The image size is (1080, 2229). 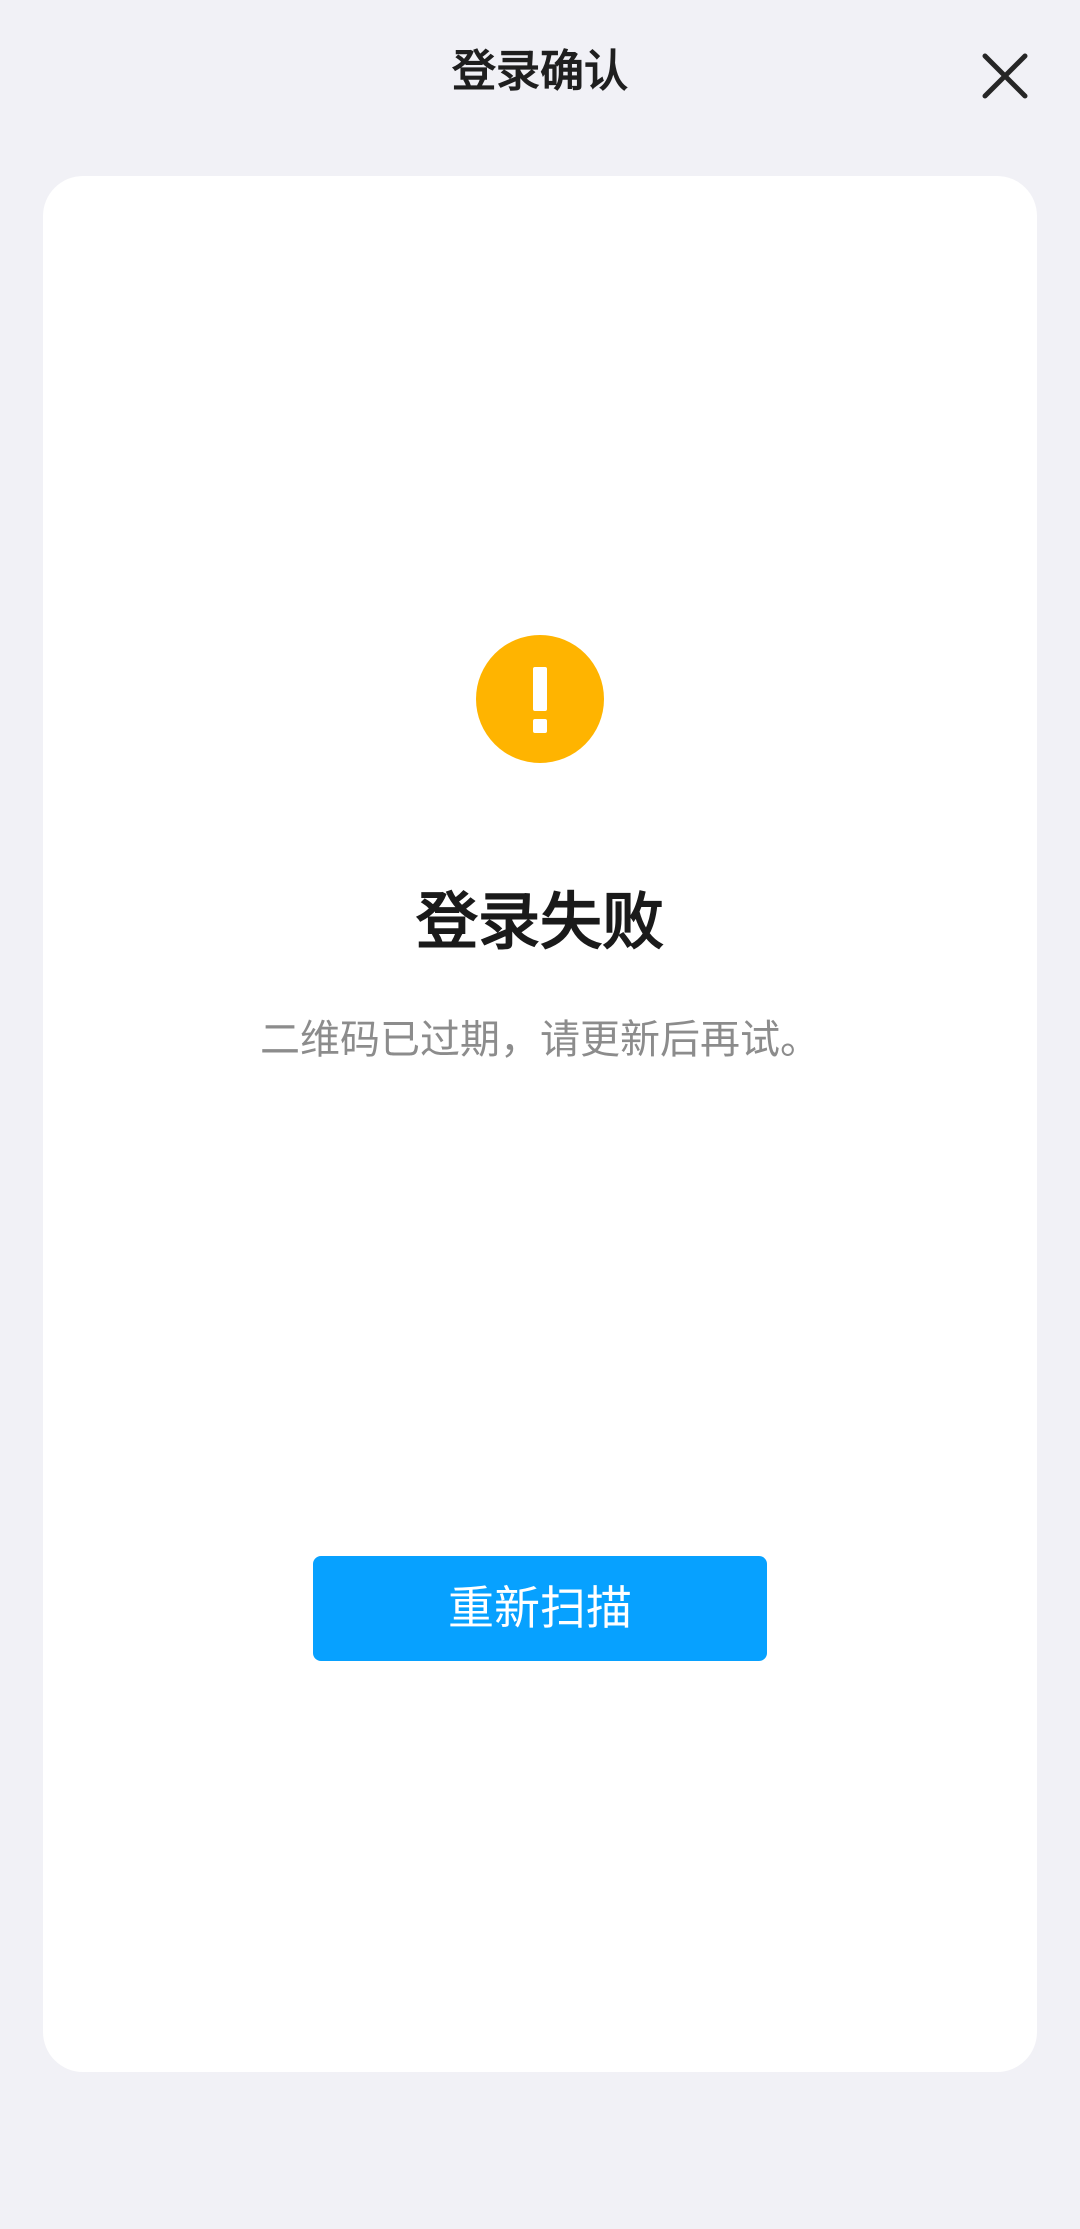 What do you see at coordinates (539, 921) in the screenshot?
I see `result-title: 登录失败` at bounding box center [539, 921].